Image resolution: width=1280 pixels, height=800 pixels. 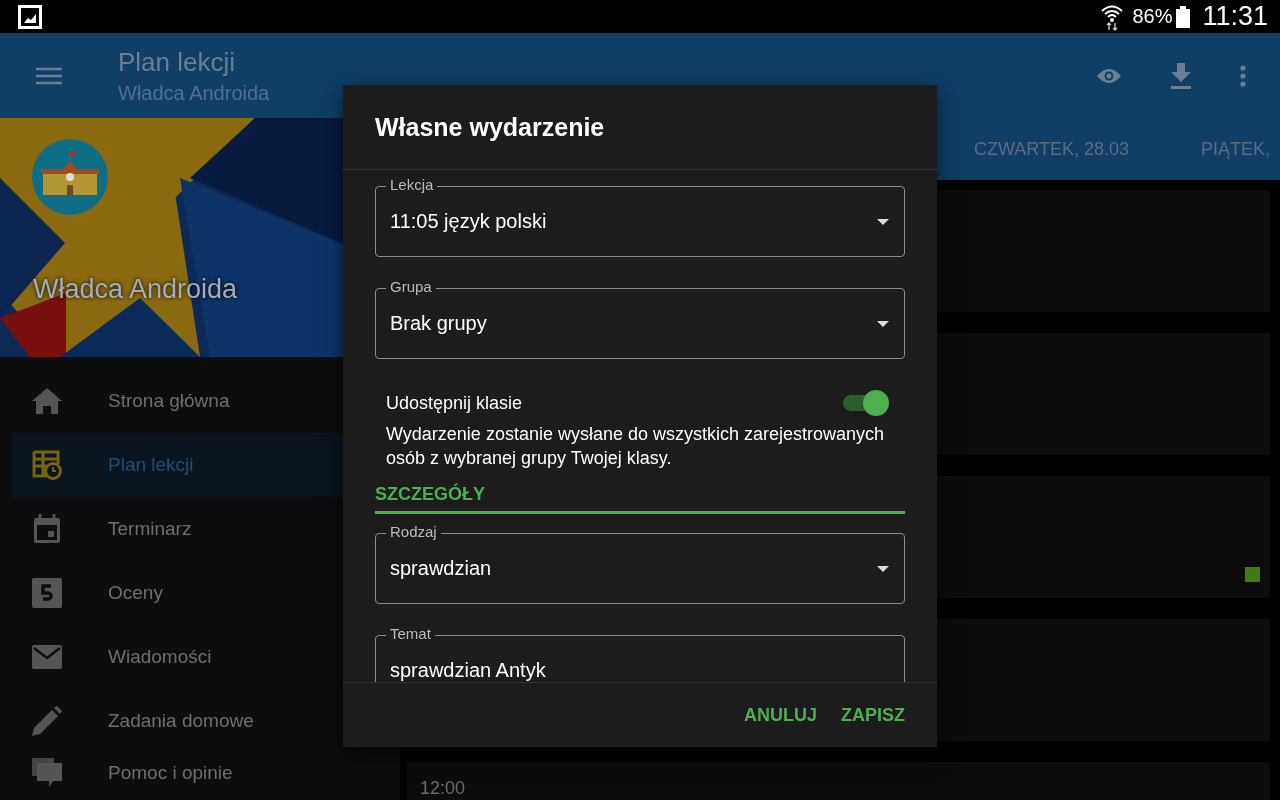 I want to click on drawer-item: Zadania domowe, so click(x=206, y=721).